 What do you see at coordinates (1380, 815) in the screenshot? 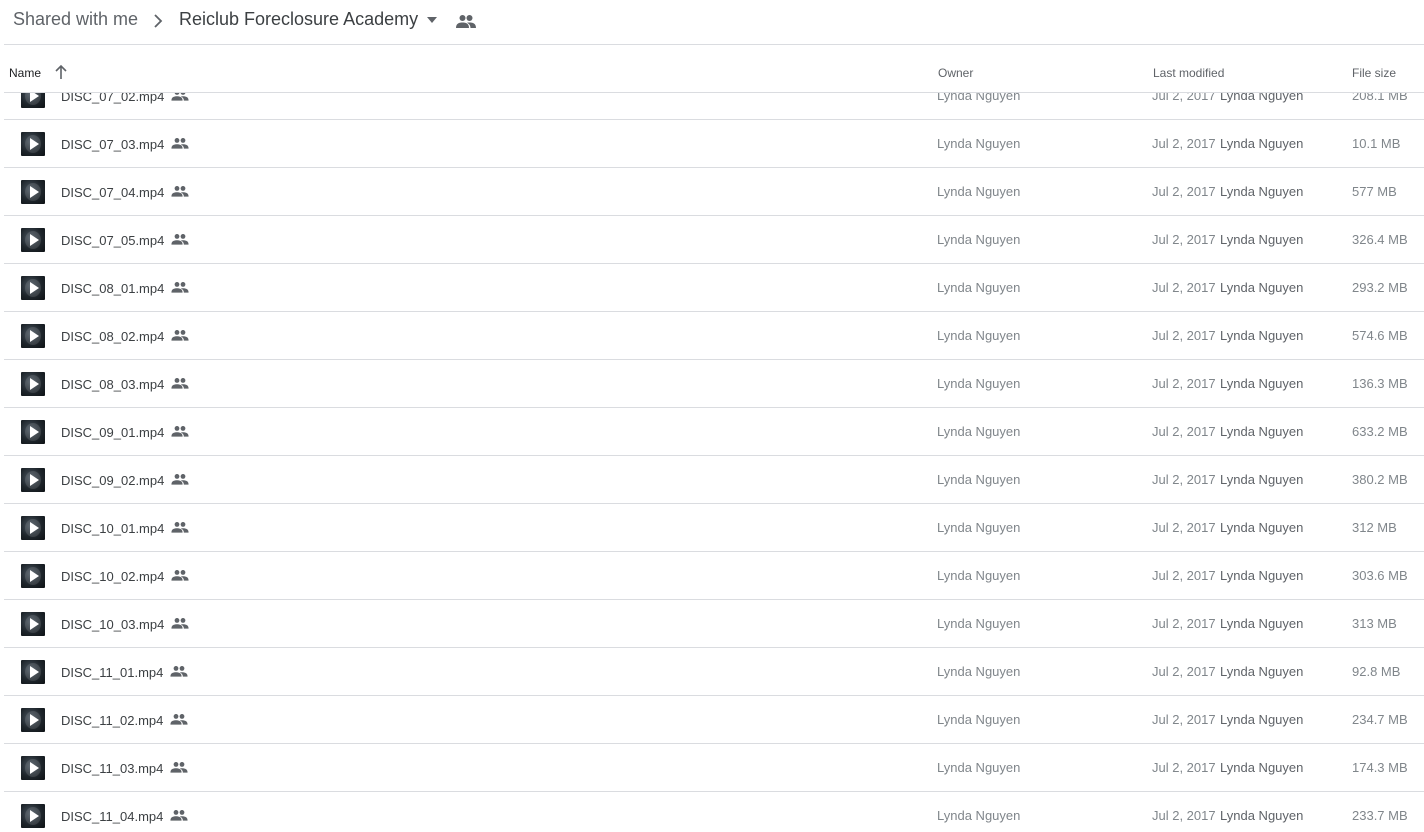
I see `file-size: 233.7 MB` at bounding box center [1380, 815].